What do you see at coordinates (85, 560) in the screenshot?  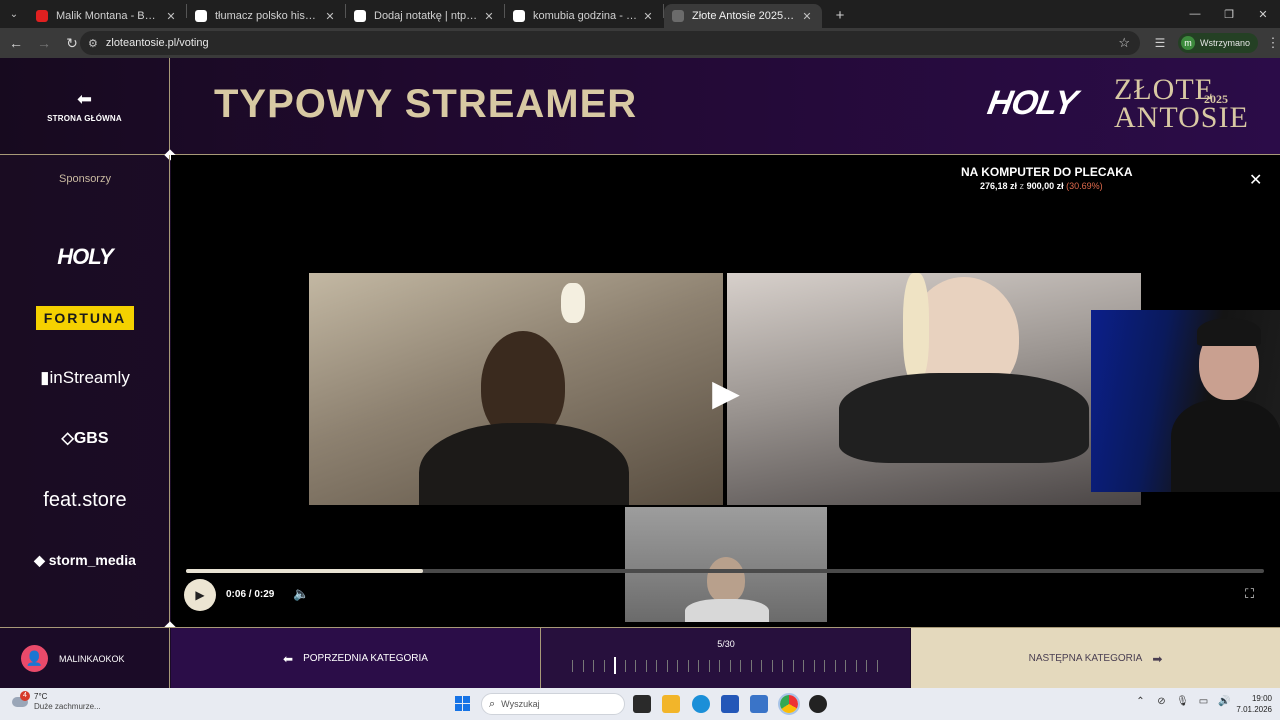 I see `sponsor-storm-media: ◆ storm_media` at bounding box center [85, 560].